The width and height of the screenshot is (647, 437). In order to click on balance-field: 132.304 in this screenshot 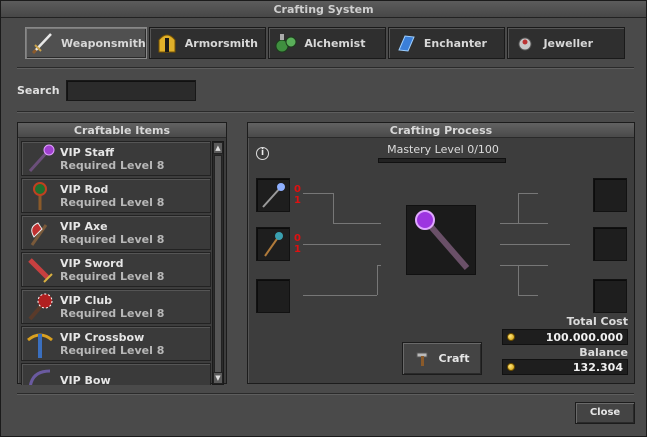, I will do `click(565, 367)`.